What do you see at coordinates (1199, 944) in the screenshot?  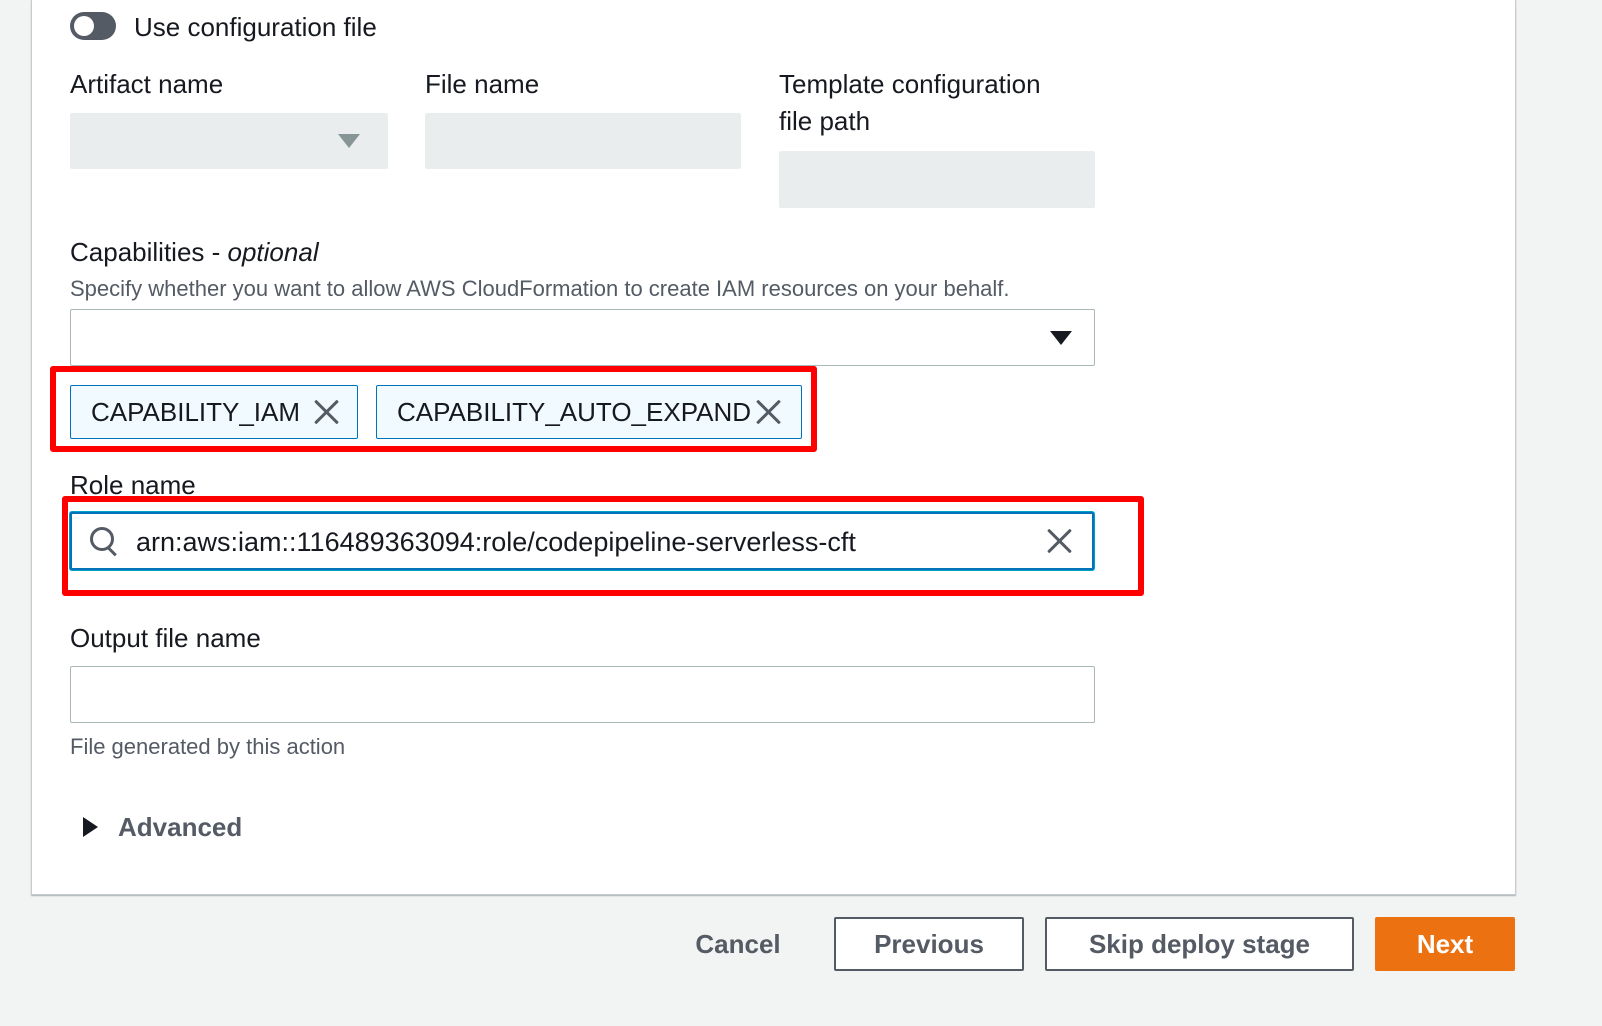 I see `skip-deploy-stage-button: Skip deploy stage` at bounding box center [1199, 944].